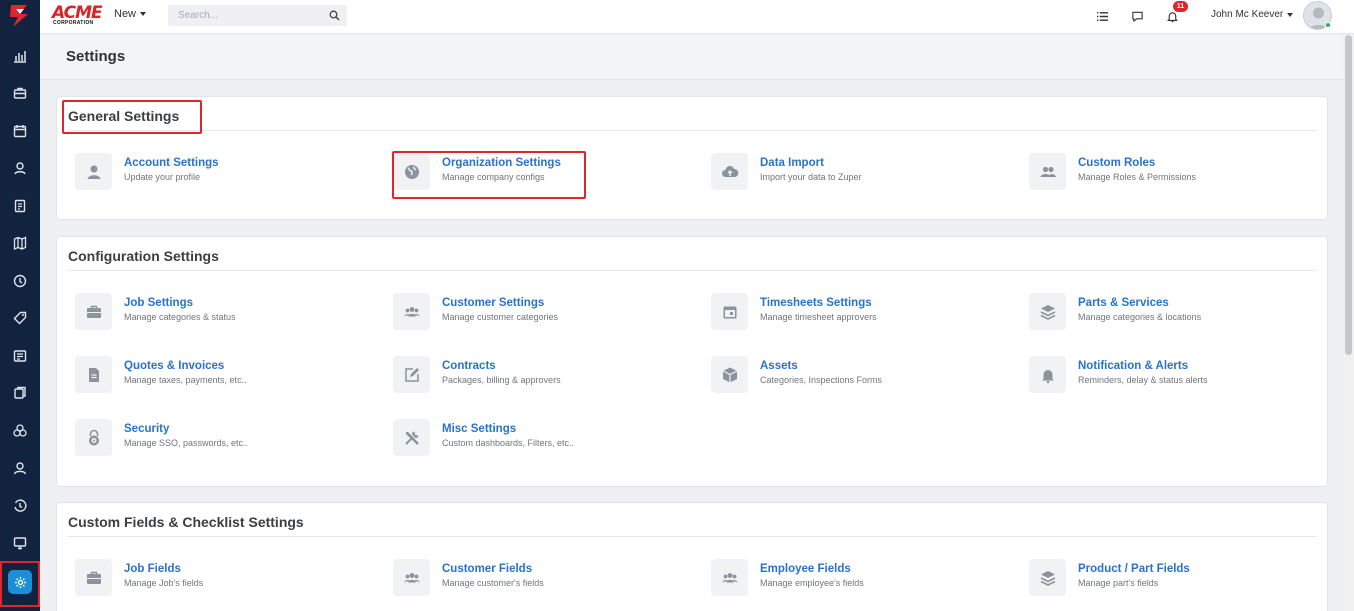  Describe the element at coordinates (20, 393) in the screenshot. I see `parts-icon` at that location.